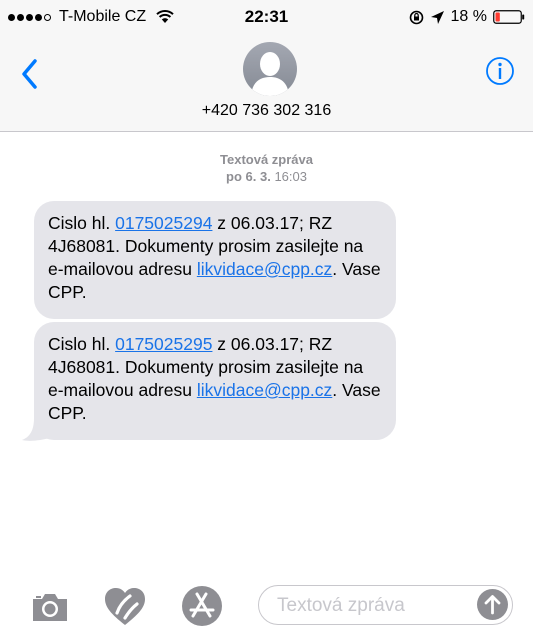 The height and width of the screenshot is (629, 533). Describe the element at coordinates (500, 71) in the screenshot. I see `info-icon` at that location.